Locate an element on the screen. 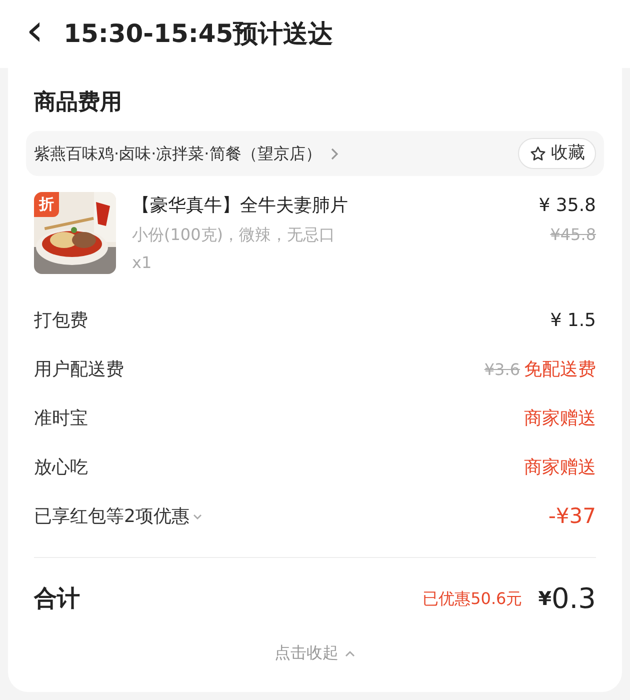  section-title: 商品费用 is located at coordinates (78, 103).